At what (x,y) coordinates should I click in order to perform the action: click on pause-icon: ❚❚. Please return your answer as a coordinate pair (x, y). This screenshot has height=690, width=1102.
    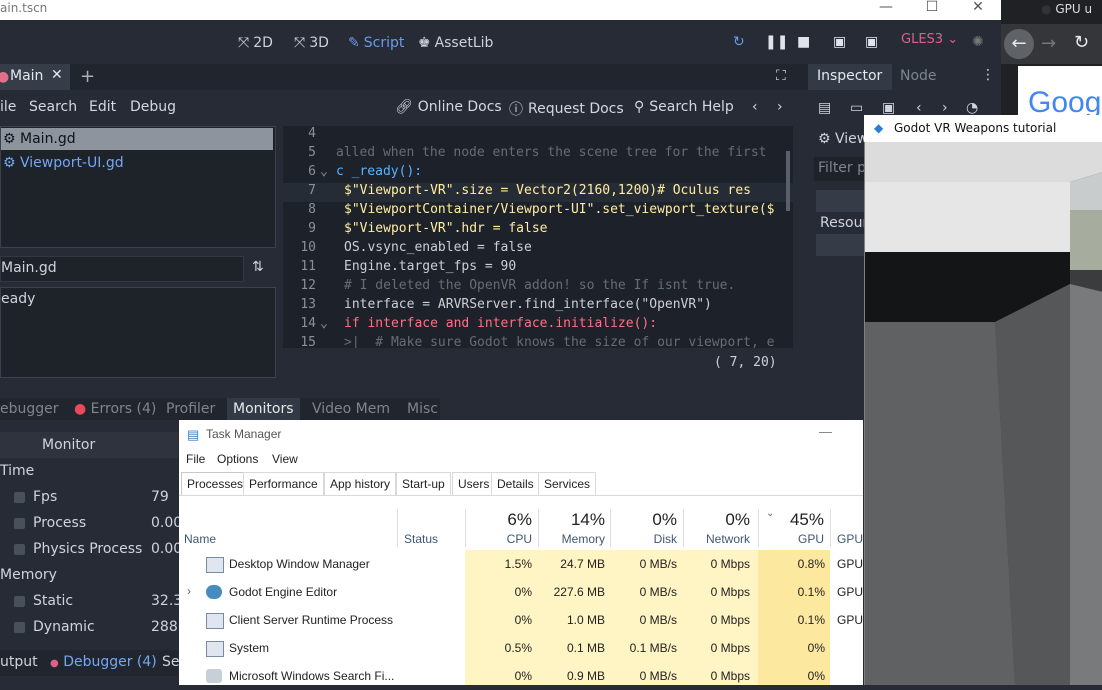
    Looking at the image, I should click on (776, 43).